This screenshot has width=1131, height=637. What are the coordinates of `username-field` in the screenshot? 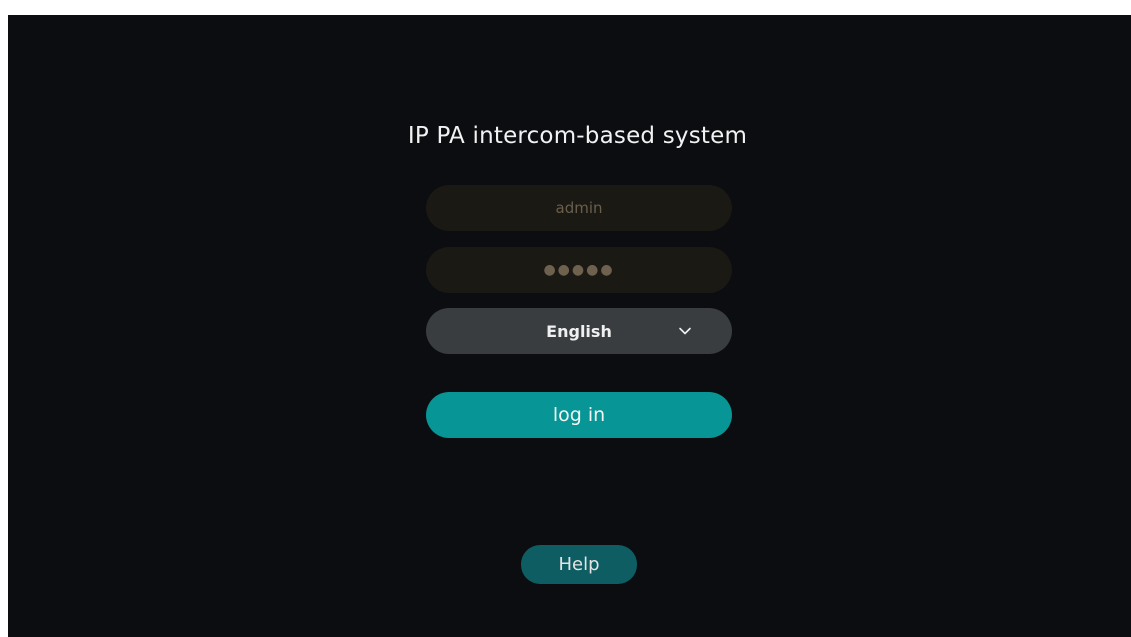 It's located at (579, 208).